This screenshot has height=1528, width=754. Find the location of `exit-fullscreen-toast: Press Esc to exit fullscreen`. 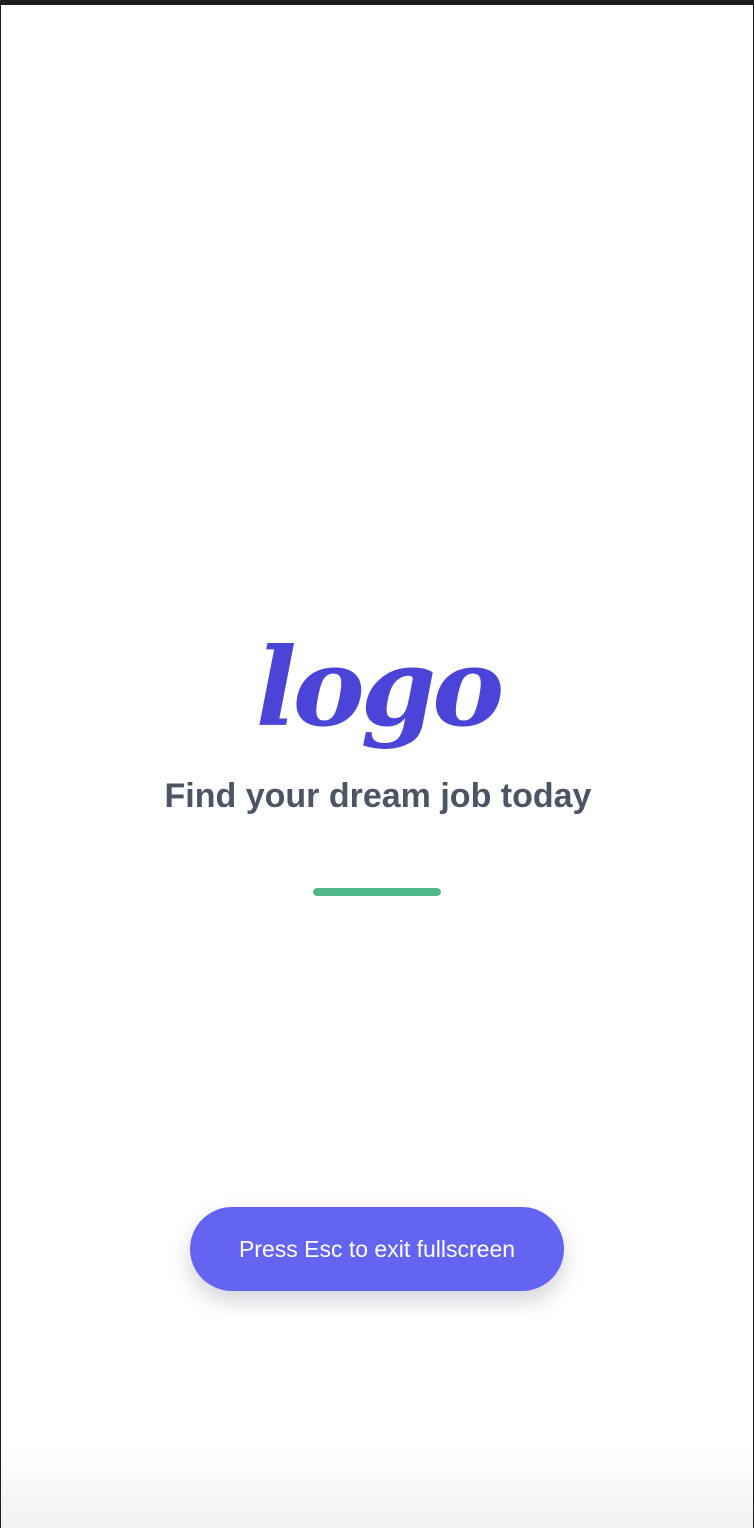

exit-fullscreen-toast: Press Esc to exit fullscreen is located at coordinates (377, 1249).